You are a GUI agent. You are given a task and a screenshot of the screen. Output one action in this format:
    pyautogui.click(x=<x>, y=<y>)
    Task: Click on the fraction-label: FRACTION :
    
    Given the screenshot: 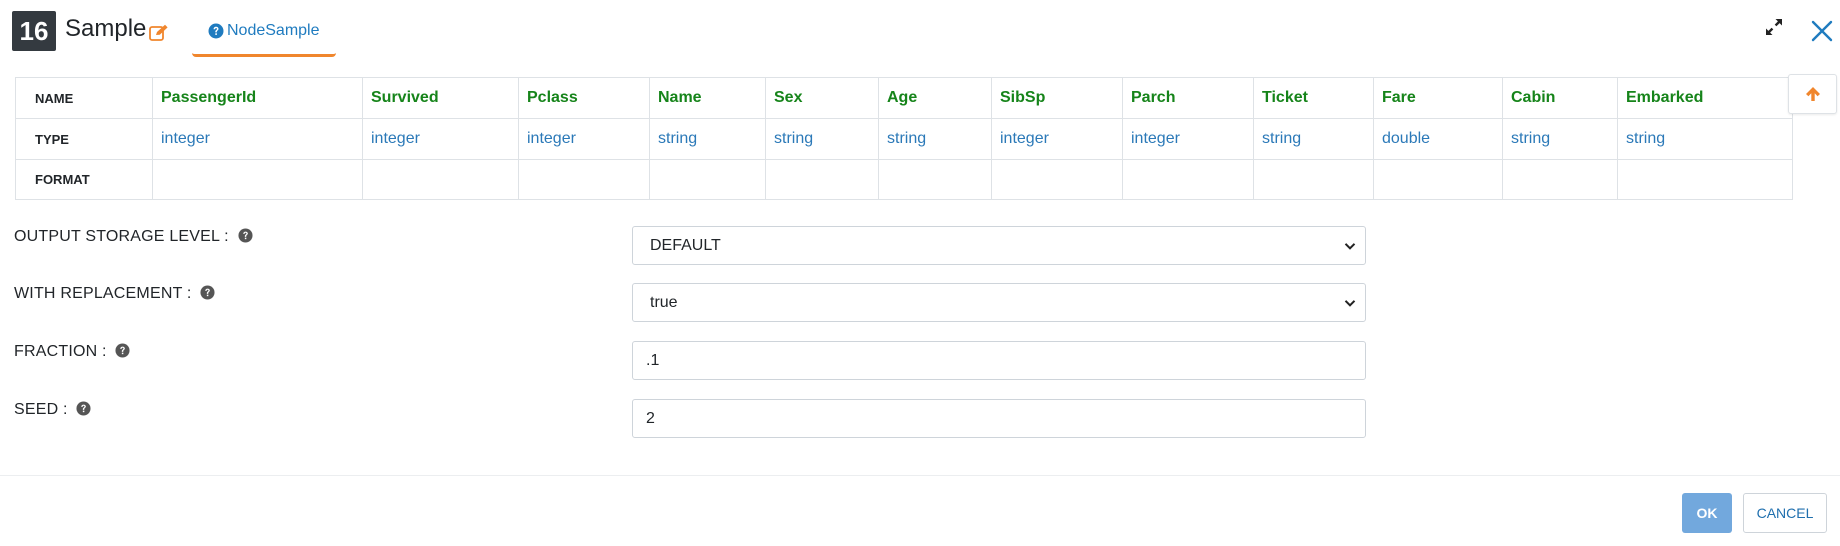 What is the action you would take?
    pyautogui.click(x=72, y=352)
    